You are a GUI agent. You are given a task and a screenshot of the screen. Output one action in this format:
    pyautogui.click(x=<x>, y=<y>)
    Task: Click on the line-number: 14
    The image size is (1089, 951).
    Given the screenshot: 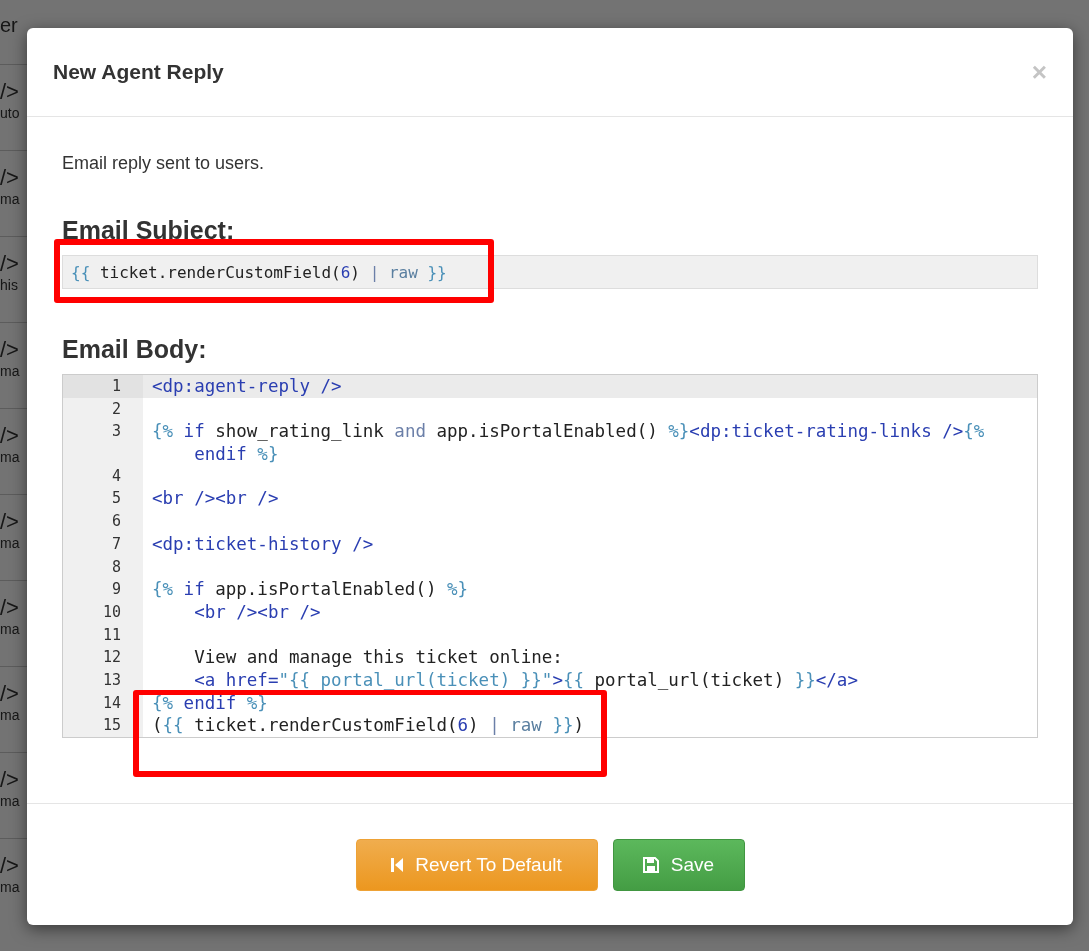 What is the action you would take?
    pyautogui.click(x=111, y=703)
    